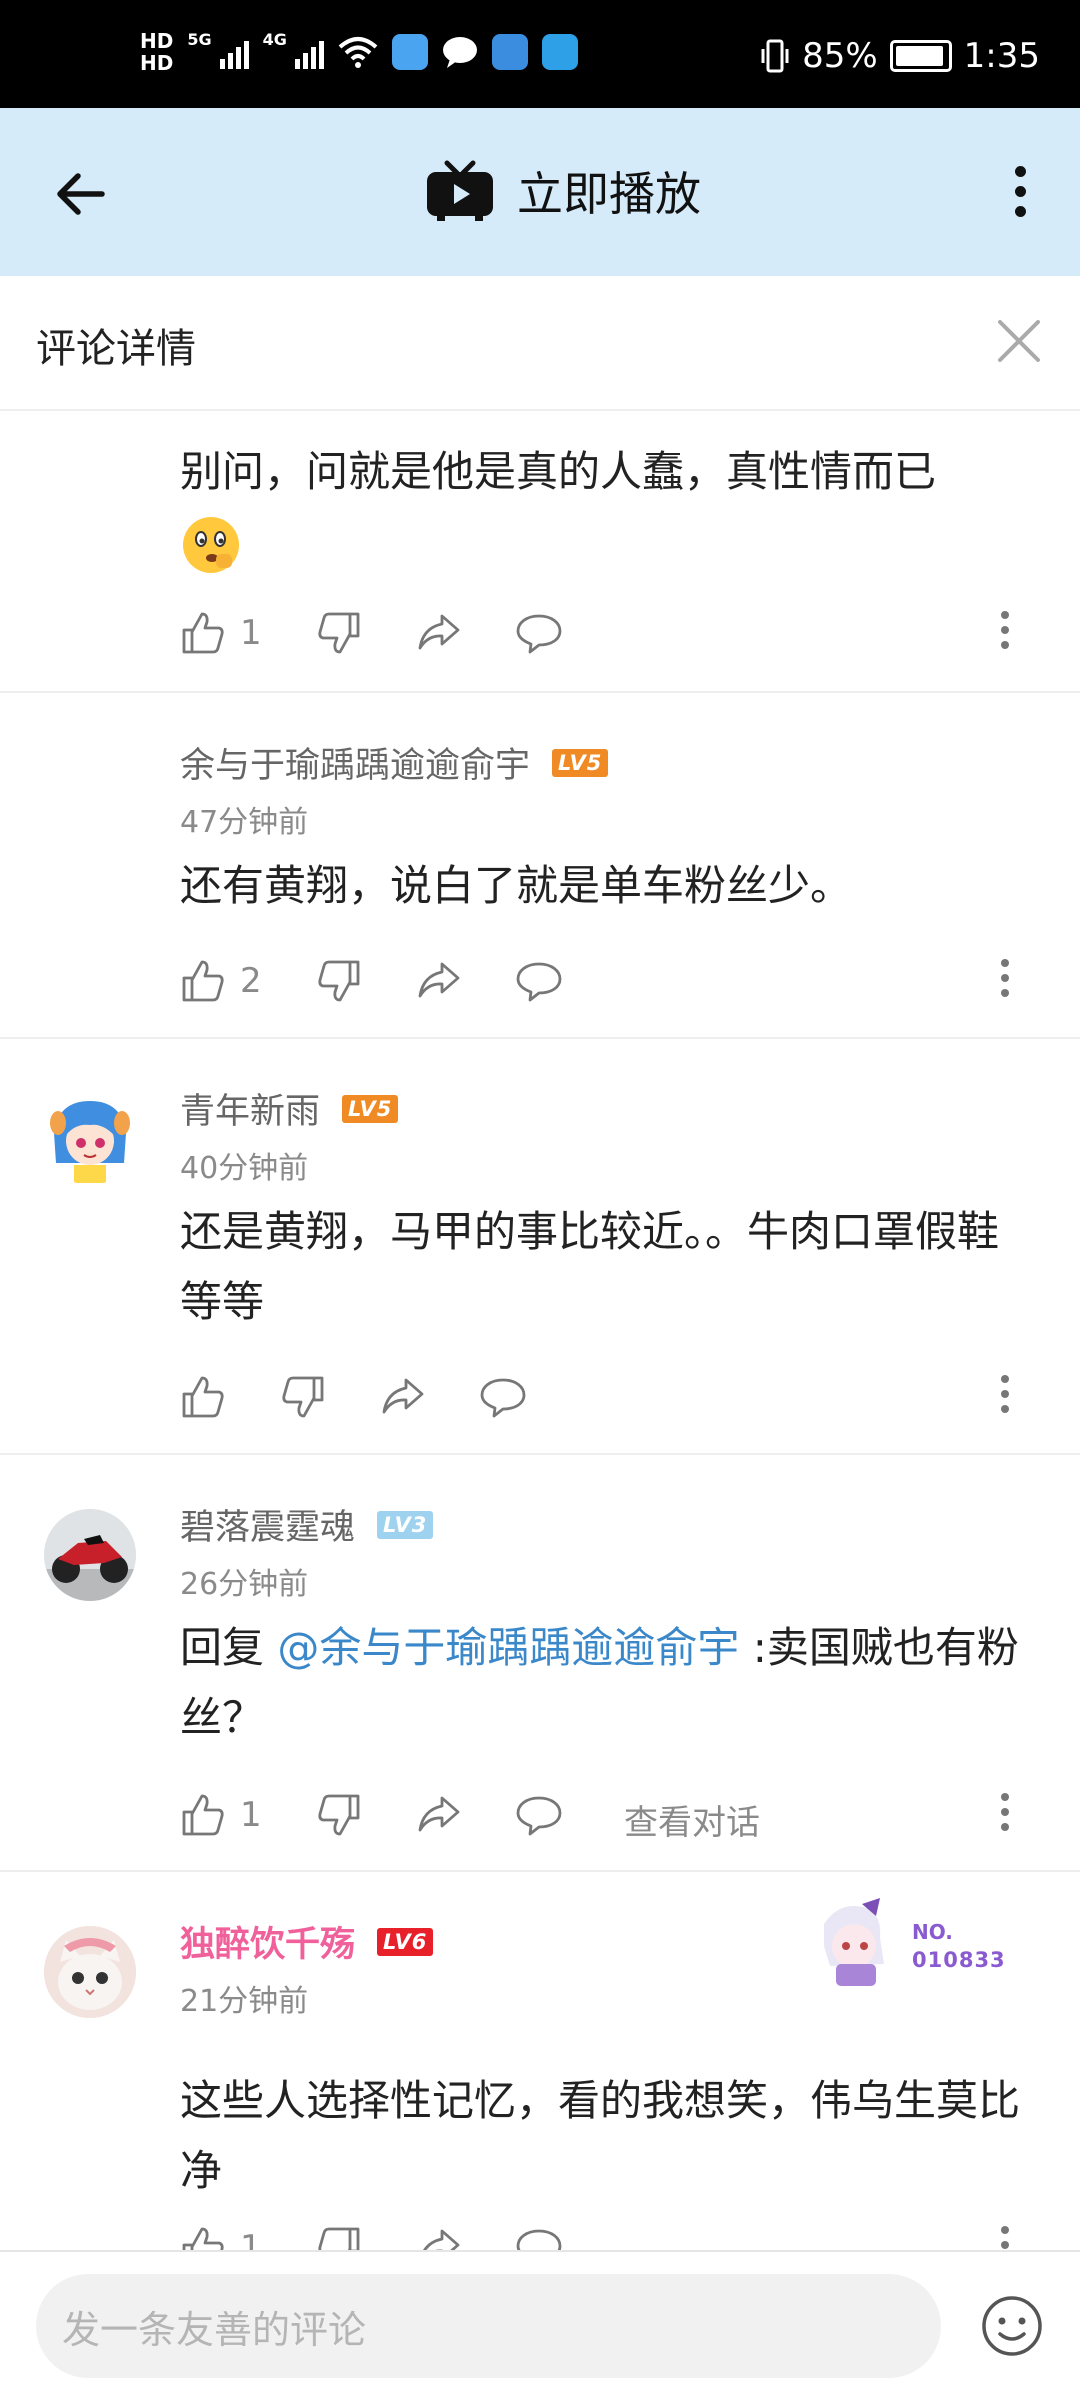  Describe the element at coordinates (615, 981) in the screenshot. I see `comment-actions: 2` at that location.